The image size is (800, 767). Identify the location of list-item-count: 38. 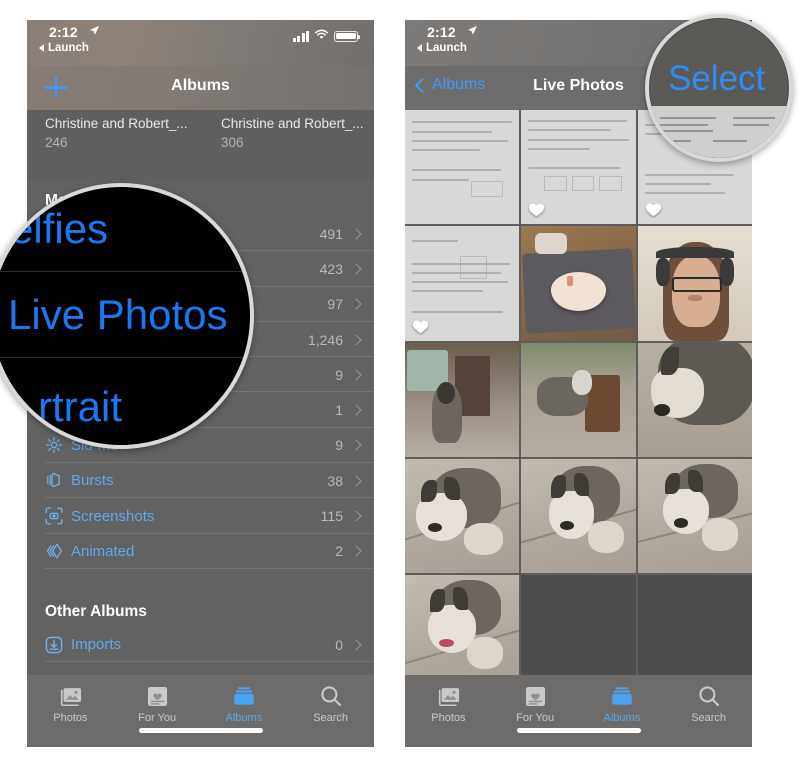
(335, 480).